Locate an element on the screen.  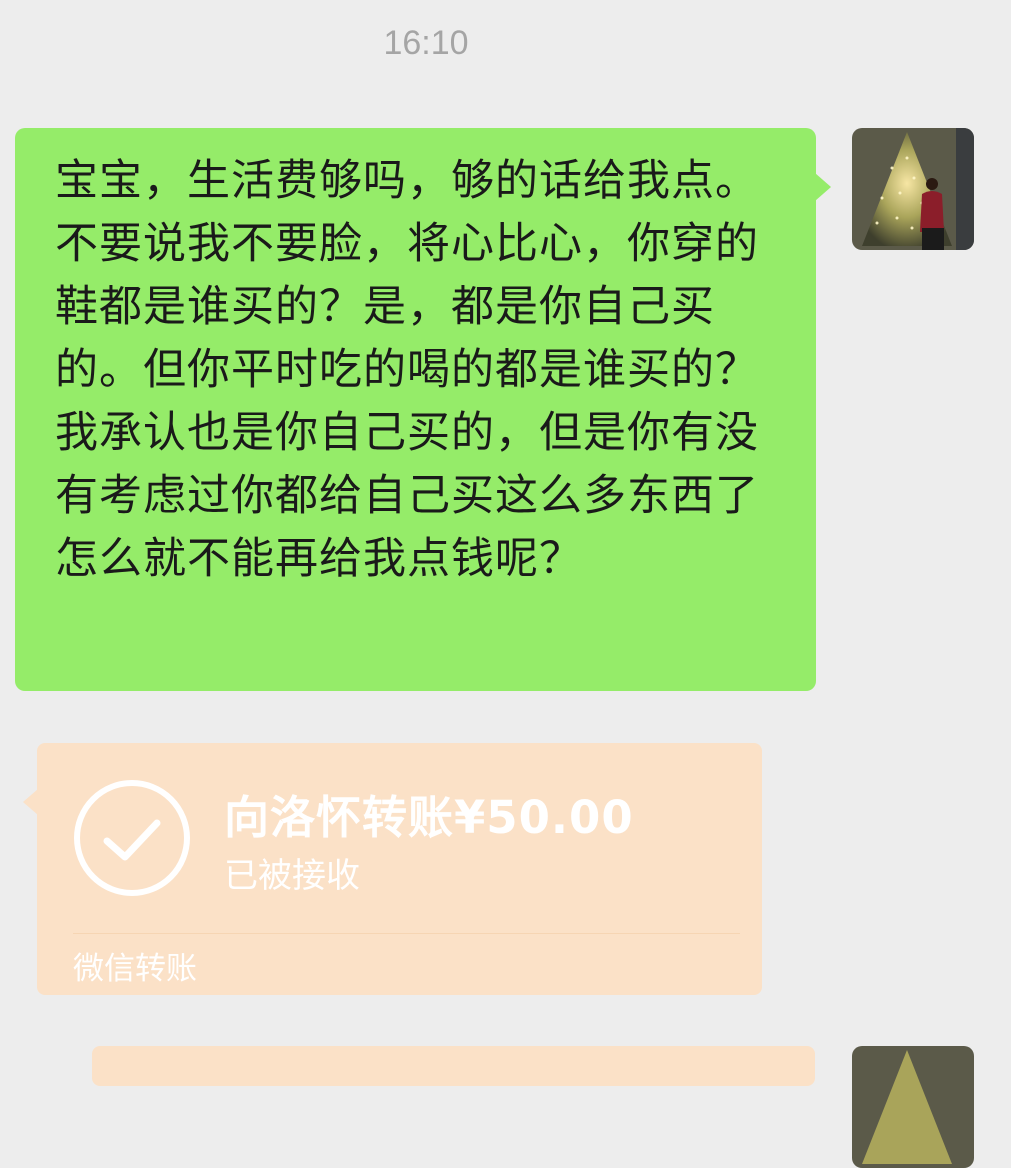
transfer-status: 已被接收 is located at coordinates (292, 876).